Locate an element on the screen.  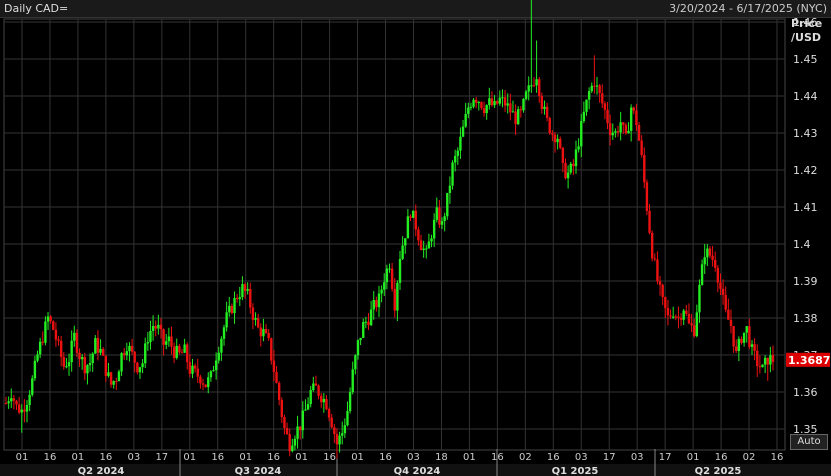
auto-scale-button: Auto is located at coordinates (809, 442).